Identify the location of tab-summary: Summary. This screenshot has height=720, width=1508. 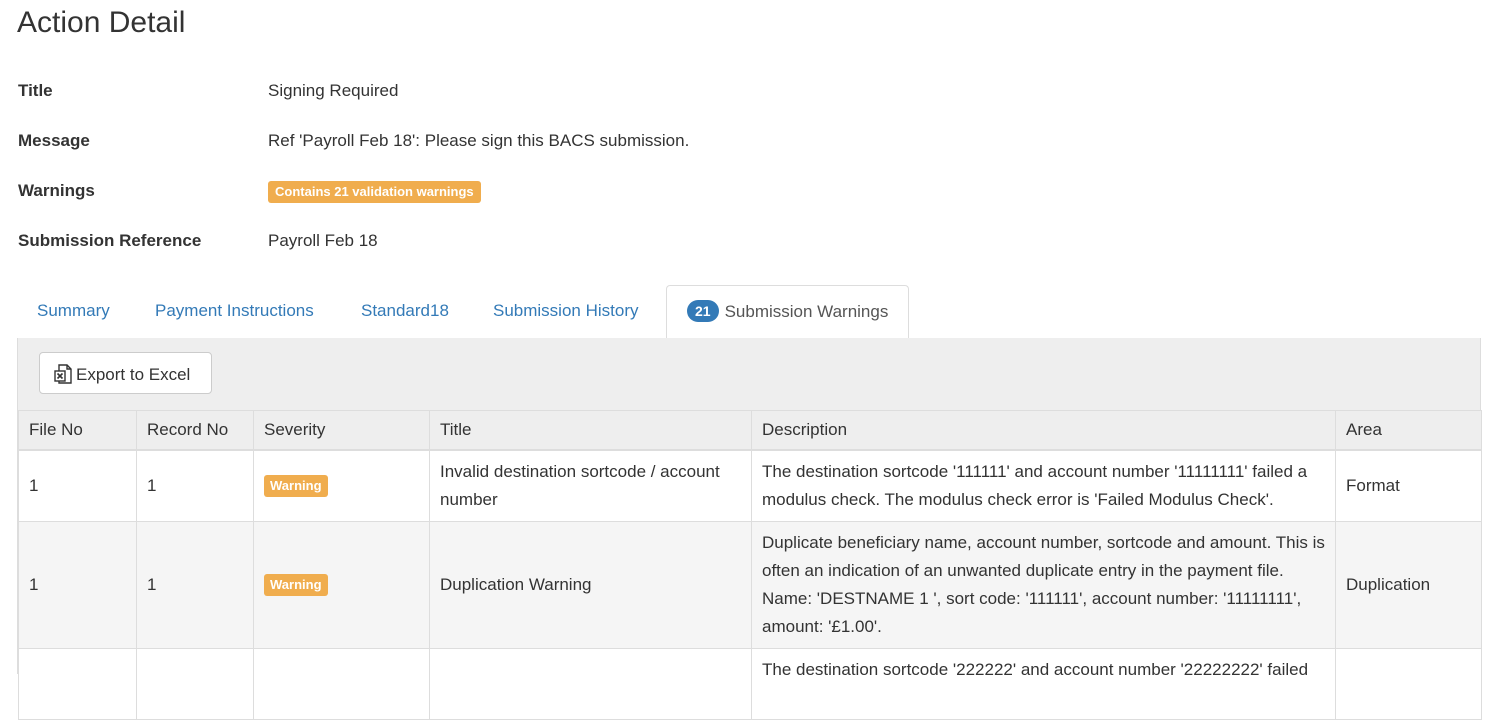
(73, 311).